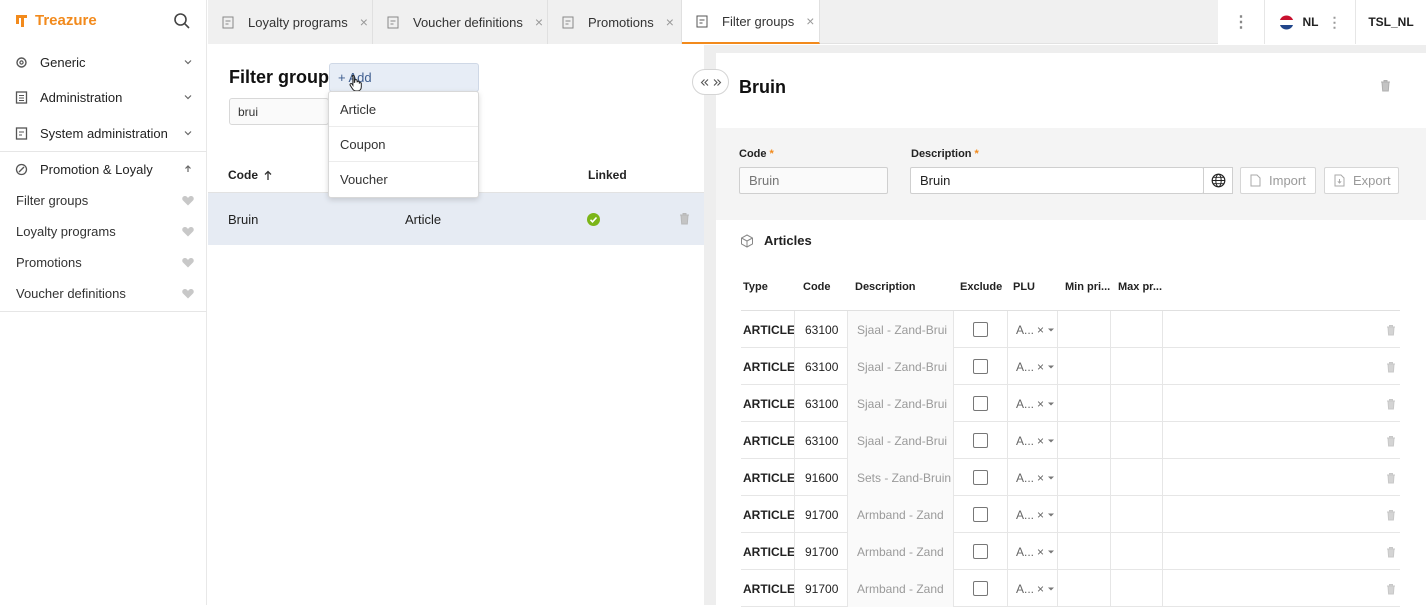 Image resolution: width=1426 pixels, height=607 pixels. I want to click on sidebar-item-voucher-definitions: Voucher definitions, so click(103, 293).